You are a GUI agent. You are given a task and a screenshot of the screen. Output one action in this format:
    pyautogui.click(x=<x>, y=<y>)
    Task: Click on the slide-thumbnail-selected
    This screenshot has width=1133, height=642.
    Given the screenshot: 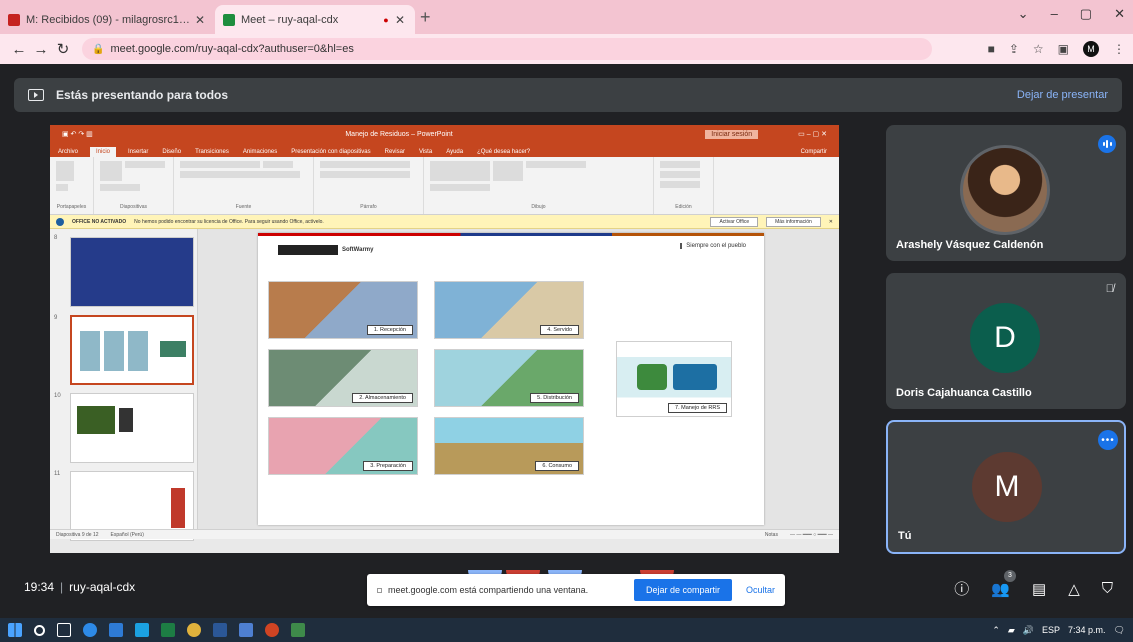 What is the action you would take?
    pyautogui.click(x=132, y=350)
    